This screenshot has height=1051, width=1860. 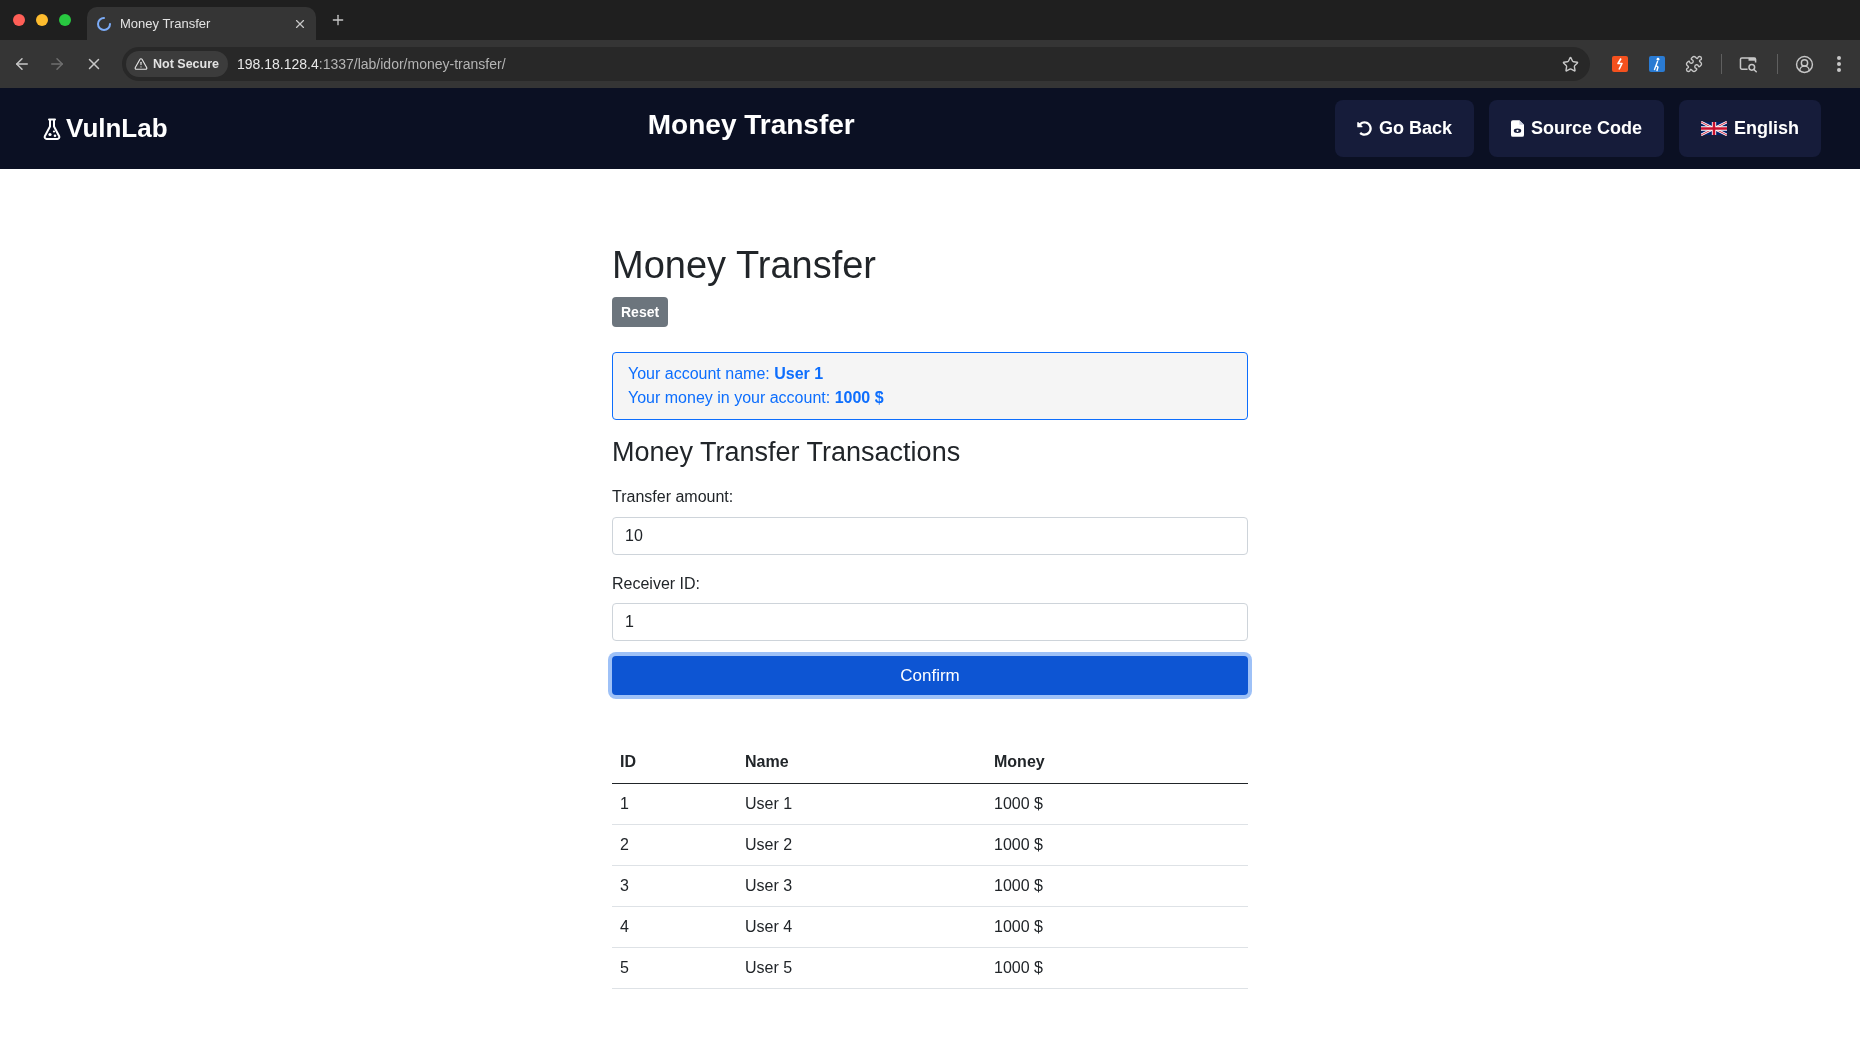 What do you see at coordinates (756, 398) in the screenshot?
I see `account-info-text: Your money in your account: 1000 $` at bounding box center [756, 398].